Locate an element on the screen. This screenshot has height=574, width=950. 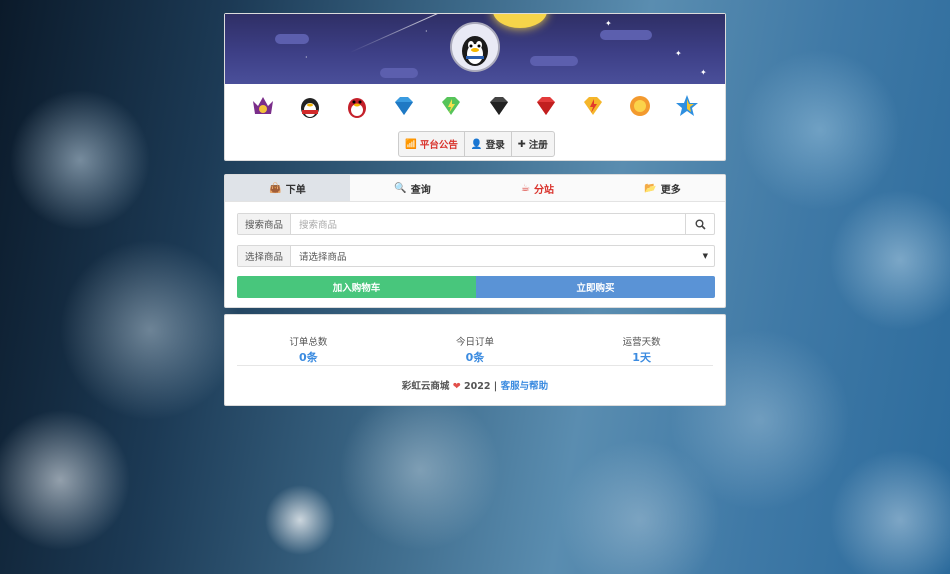
tab-label: 更多 is located at coordinates (670, 190).